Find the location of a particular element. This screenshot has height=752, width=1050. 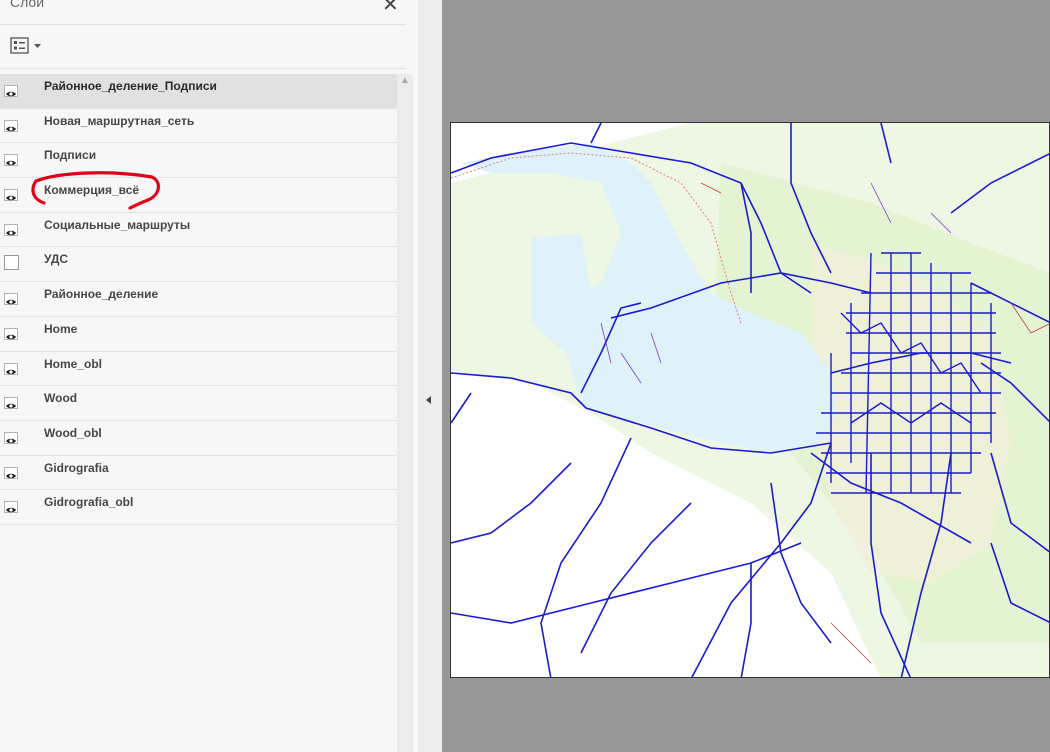

scrollbar is located at coordinates (405, 413).